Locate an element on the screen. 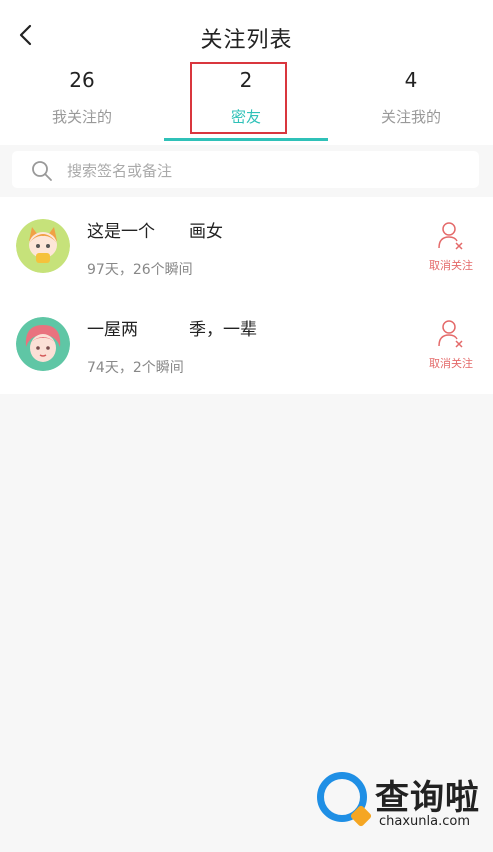 The height and width of the screenshot is (852, 493). tab-count: 26 is located at coordinates (82, 80).